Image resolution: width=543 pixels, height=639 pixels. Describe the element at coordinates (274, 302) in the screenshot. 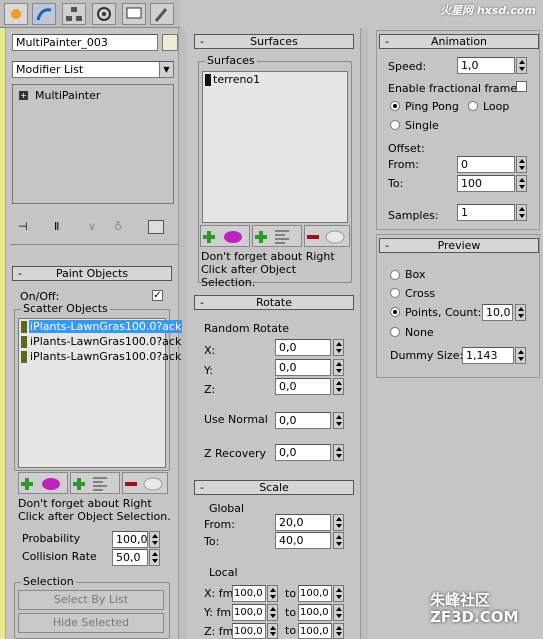

I see `rotate-header: - Rotate` at that location.